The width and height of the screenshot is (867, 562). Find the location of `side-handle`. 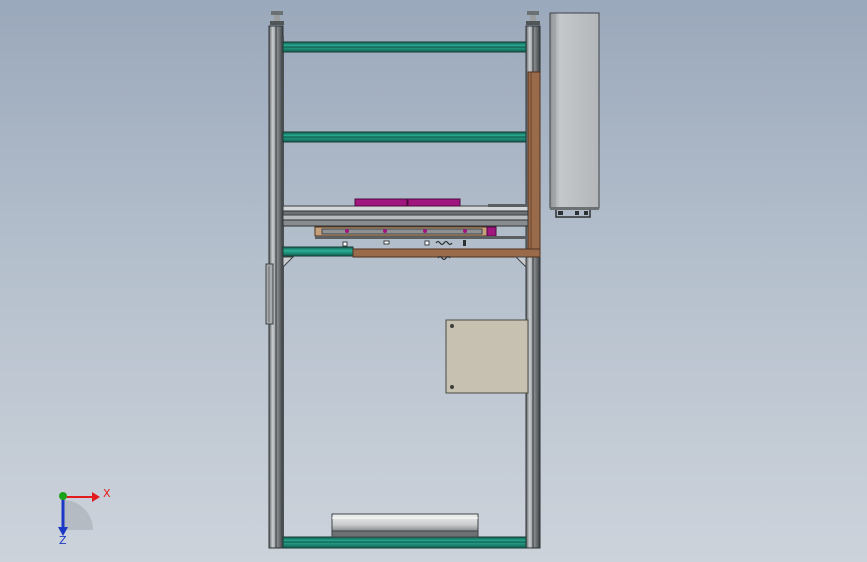

side-handle is located at coordinates (269, 294).